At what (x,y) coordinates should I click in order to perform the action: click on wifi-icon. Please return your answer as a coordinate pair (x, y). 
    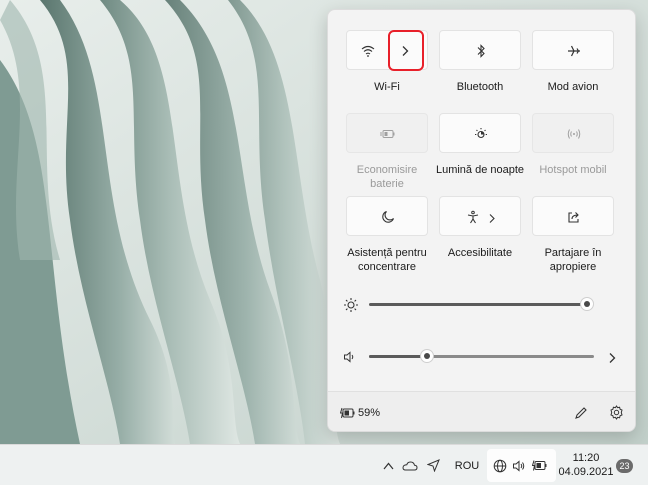
    Looking at the image, I should click on (368, 51).